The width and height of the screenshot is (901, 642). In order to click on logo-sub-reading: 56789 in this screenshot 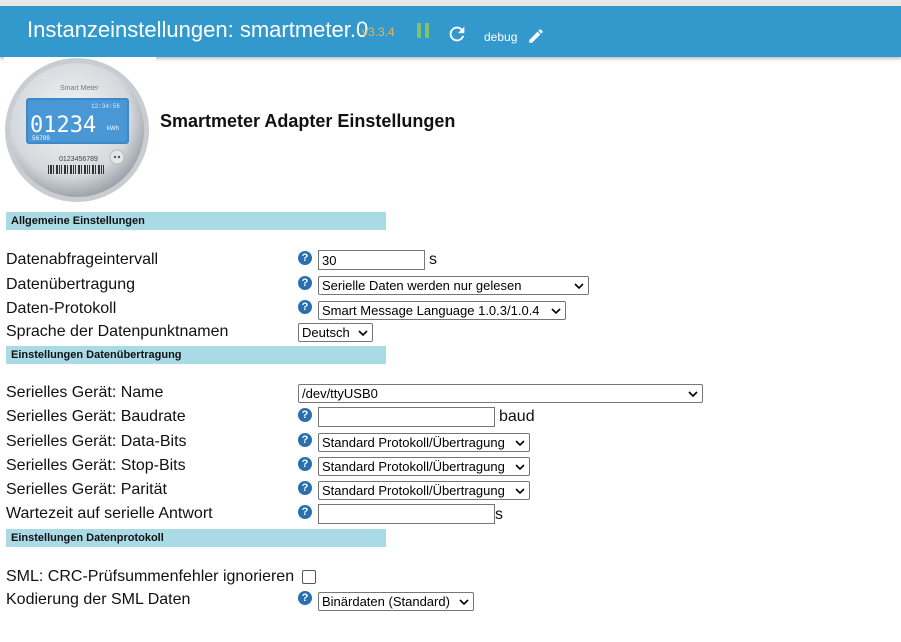, I will do `click(41, 138)`.